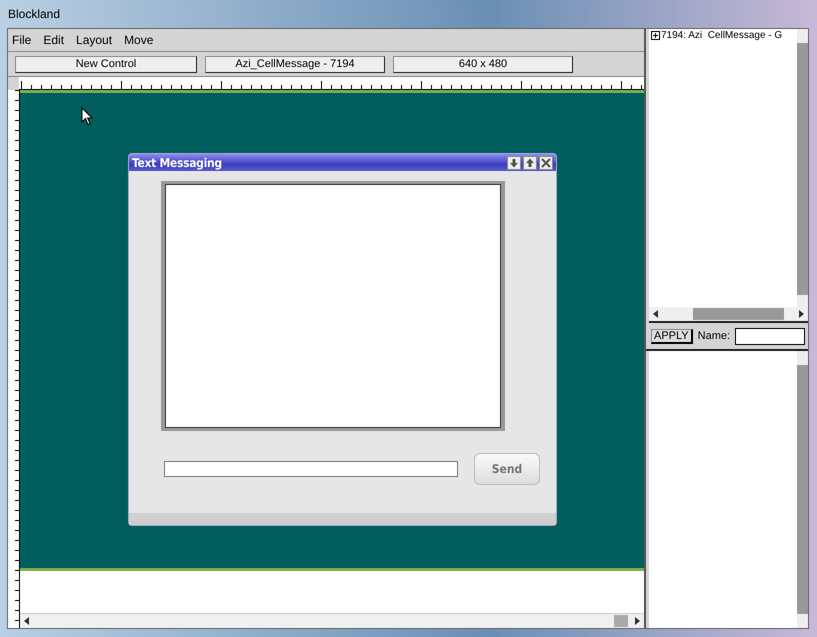 Image resolution: width=817 pixels, height=637 pixels. Describe the element at coordinates (672, 336) in the screenshot. I see `apply-button: APPLY` at that location.